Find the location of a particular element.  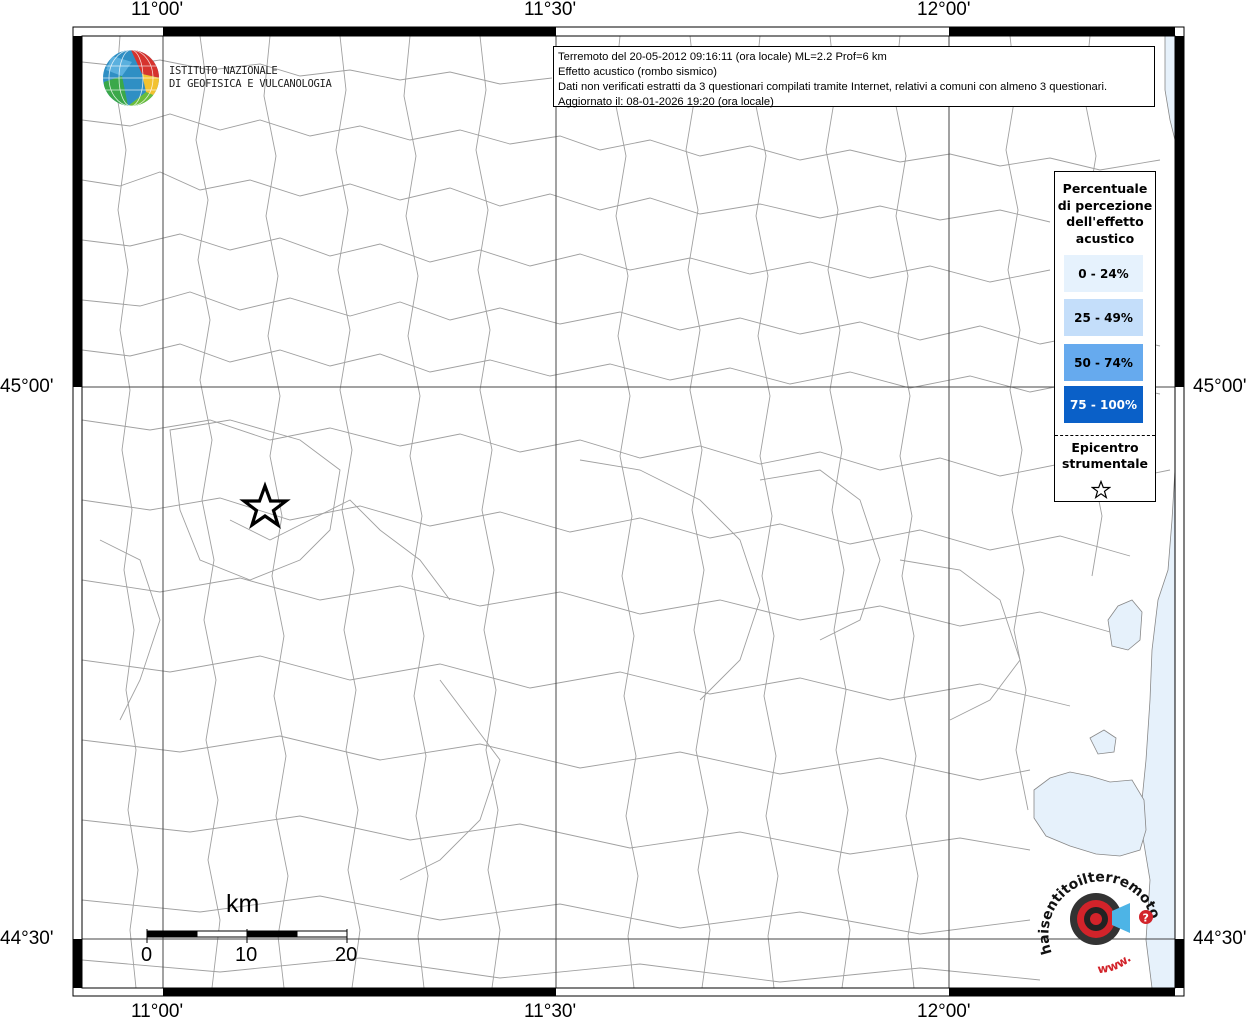

haisentito-badge-icon: haisentitoilterremoto.it www. ? is located at coordinates (1099, 918).